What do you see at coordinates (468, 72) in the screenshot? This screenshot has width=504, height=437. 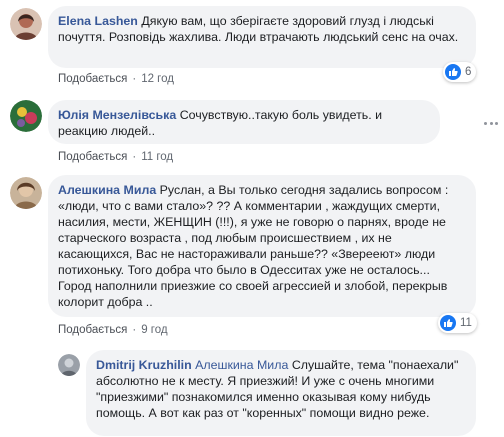 I see `reaction-count: 6` at bounding box center [468, 72].